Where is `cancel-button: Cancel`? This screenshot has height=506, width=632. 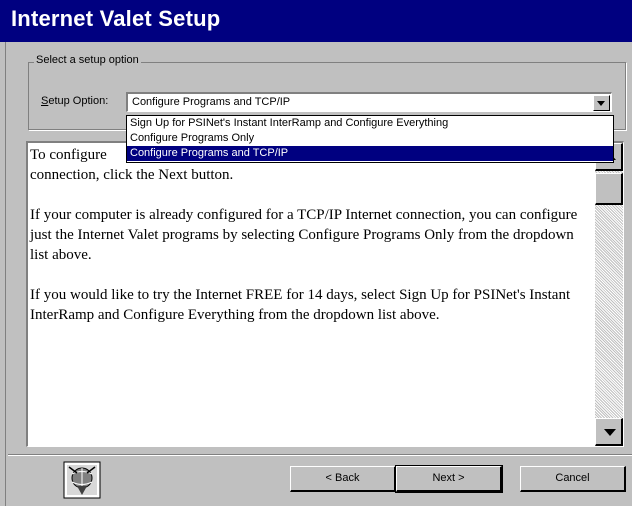 cancel-button: Cancel is located at coordinates (573, 479).